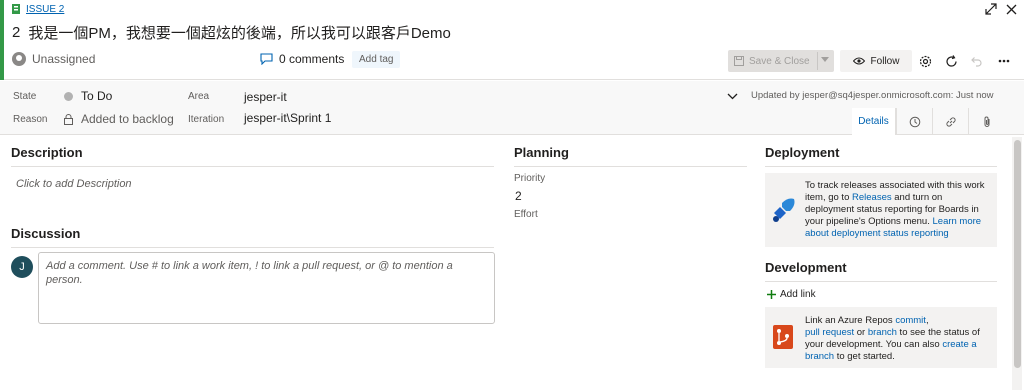 The image size is (1024, 392). Describe the element at coordinates (526, 214) in the screenshot. I see `effort-label: Effort` at that location.